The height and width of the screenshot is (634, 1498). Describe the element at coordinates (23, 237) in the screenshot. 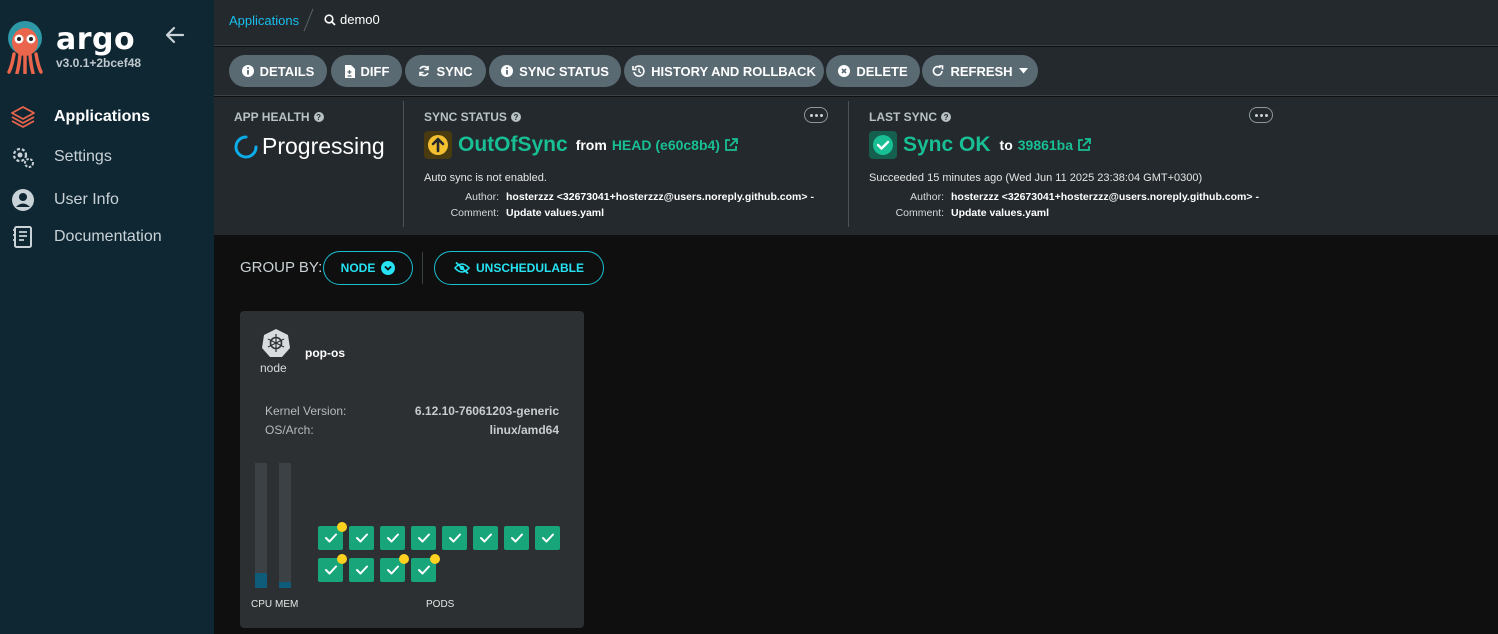

I see `book-icon` at that location.